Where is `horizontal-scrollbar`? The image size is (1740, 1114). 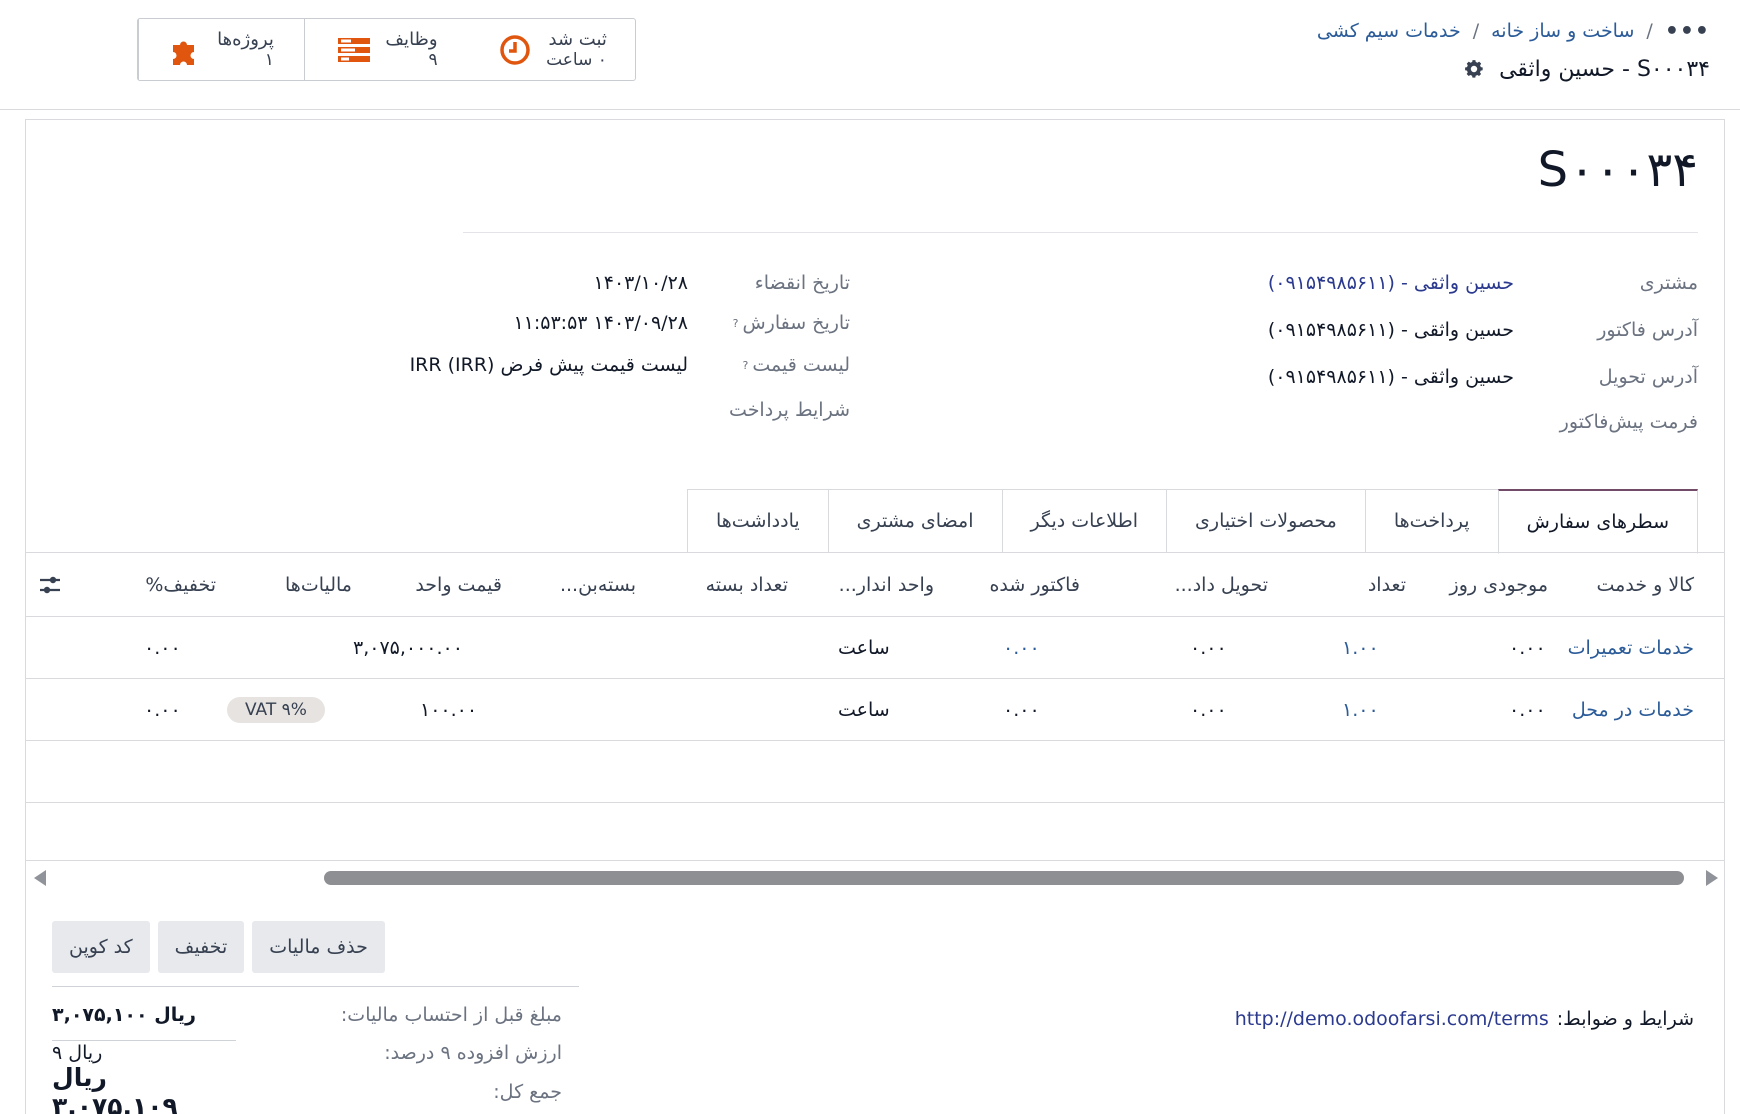
horizontal-scrollbar is located at coordinates (876, 878).